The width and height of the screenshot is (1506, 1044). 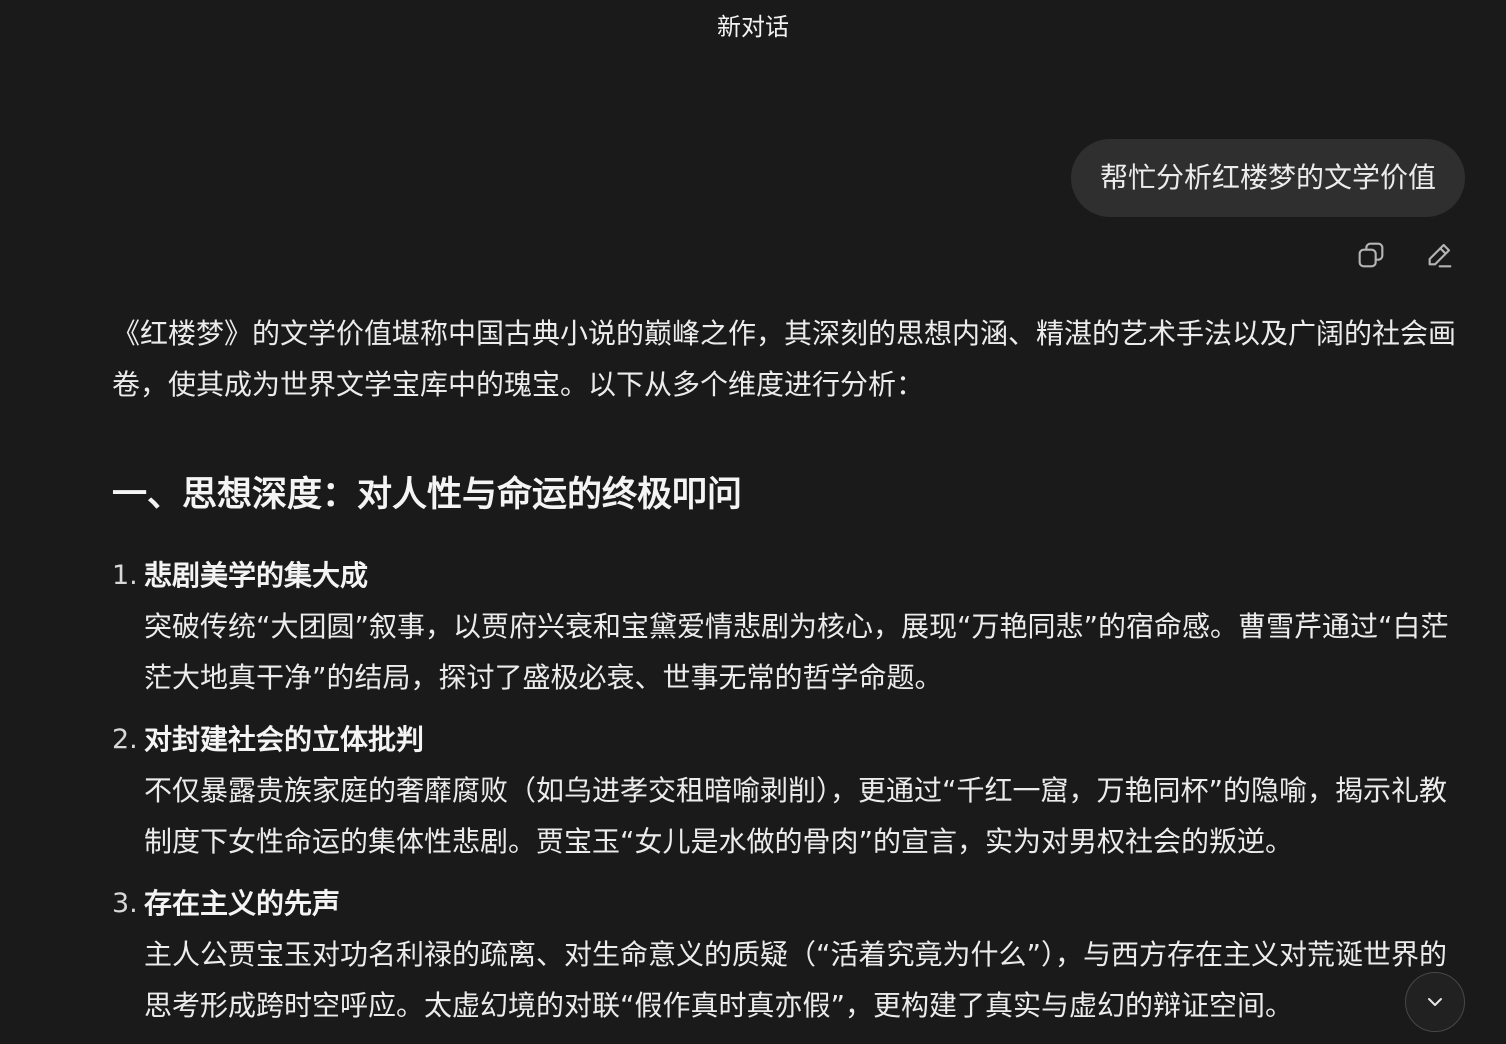 I want to click on section-heading: 一、思想深度：对人性与命运的终极叩问, so click(x=427, y=495).